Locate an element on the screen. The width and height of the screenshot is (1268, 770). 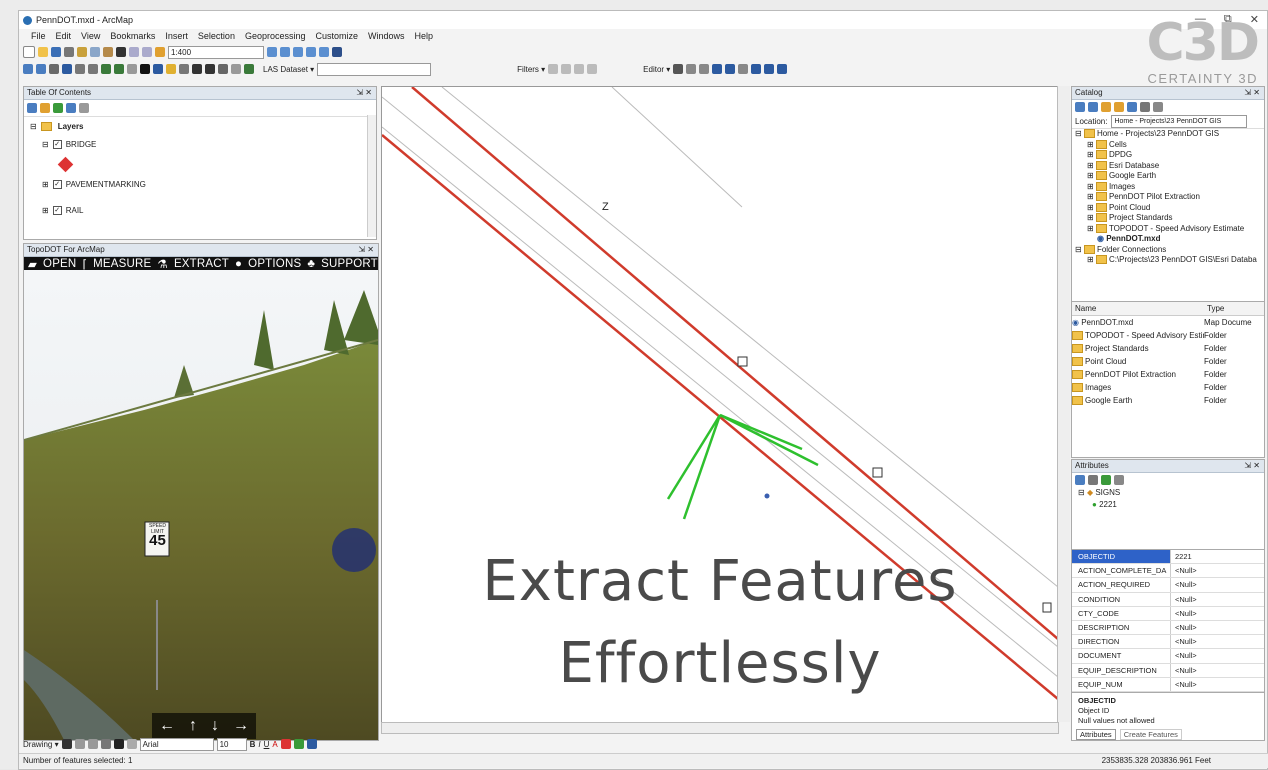
tree-item: ⊞ PennDOT Pilot Extraction is located at coordinates (1169, 197).